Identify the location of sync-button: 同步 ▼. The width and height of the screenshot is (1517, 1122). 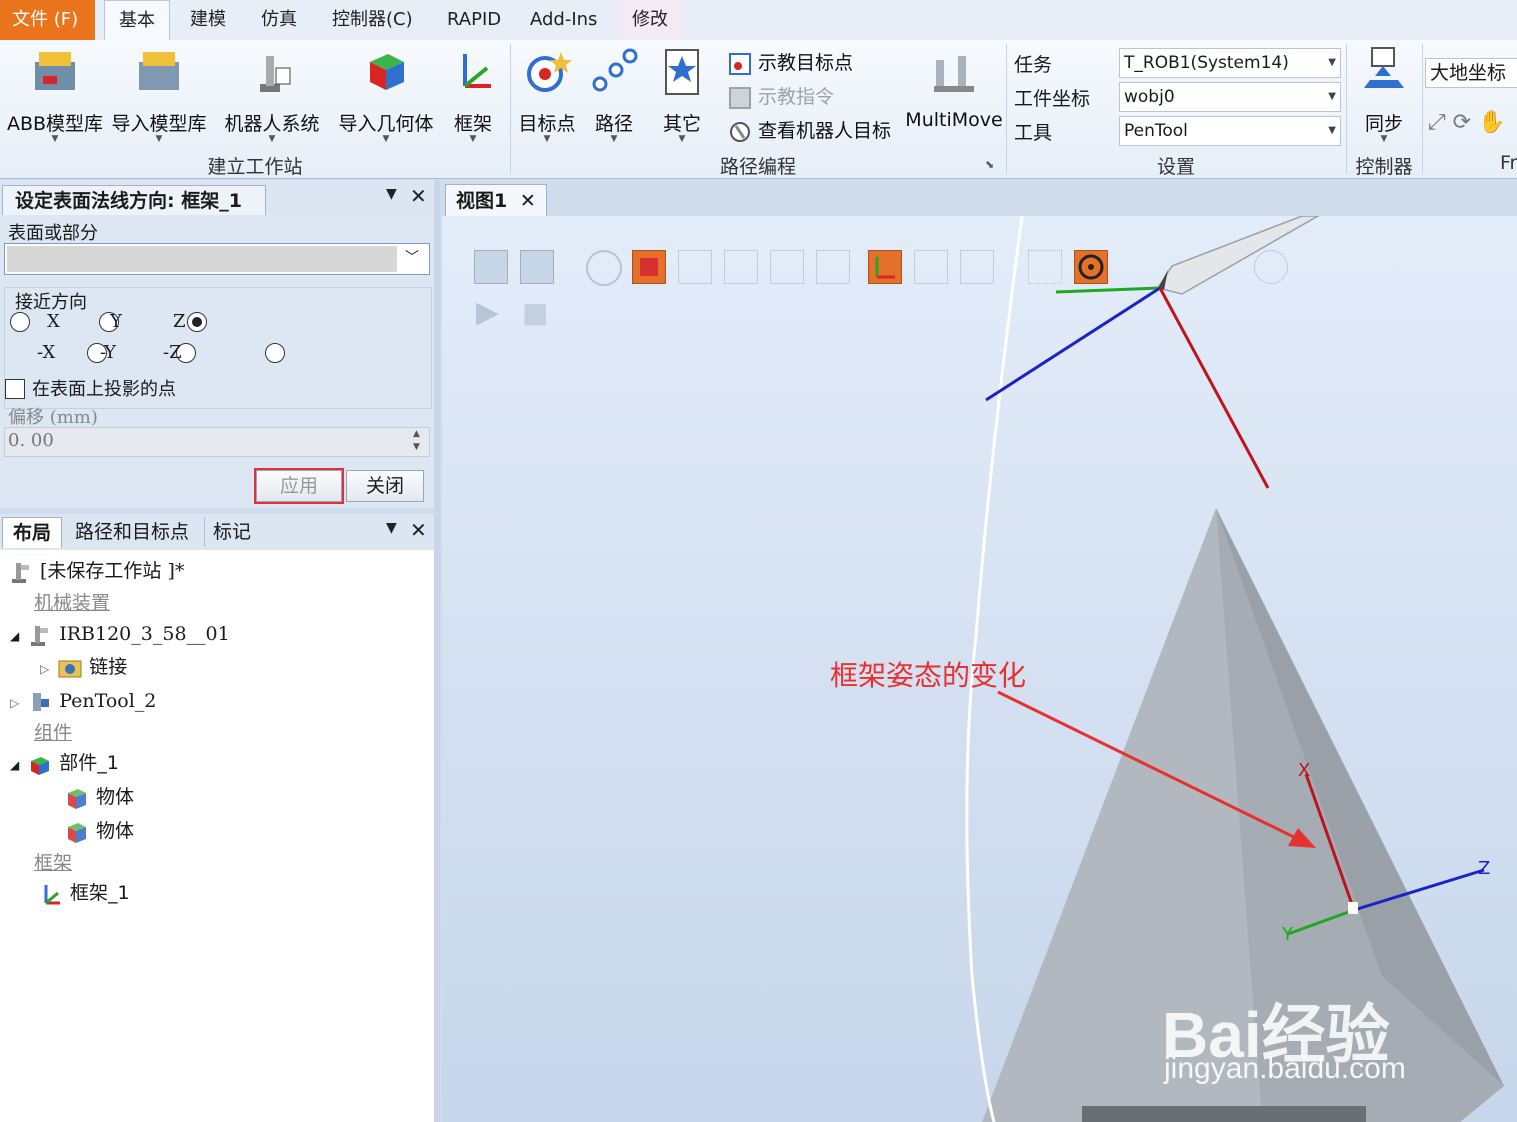
(1384, 95).